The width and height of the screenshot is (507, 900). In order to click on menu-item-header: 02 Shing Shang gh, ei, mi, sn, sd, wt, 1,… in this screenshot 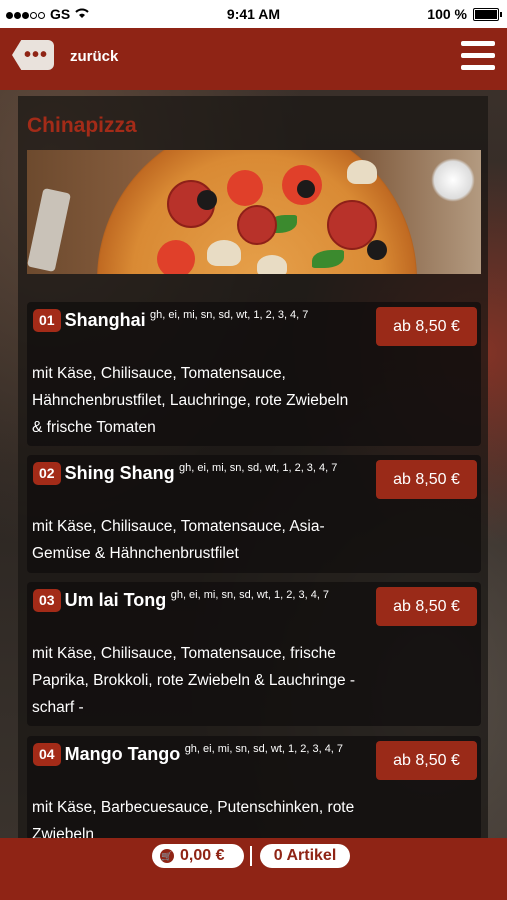, I will do `click(198, 473)`.